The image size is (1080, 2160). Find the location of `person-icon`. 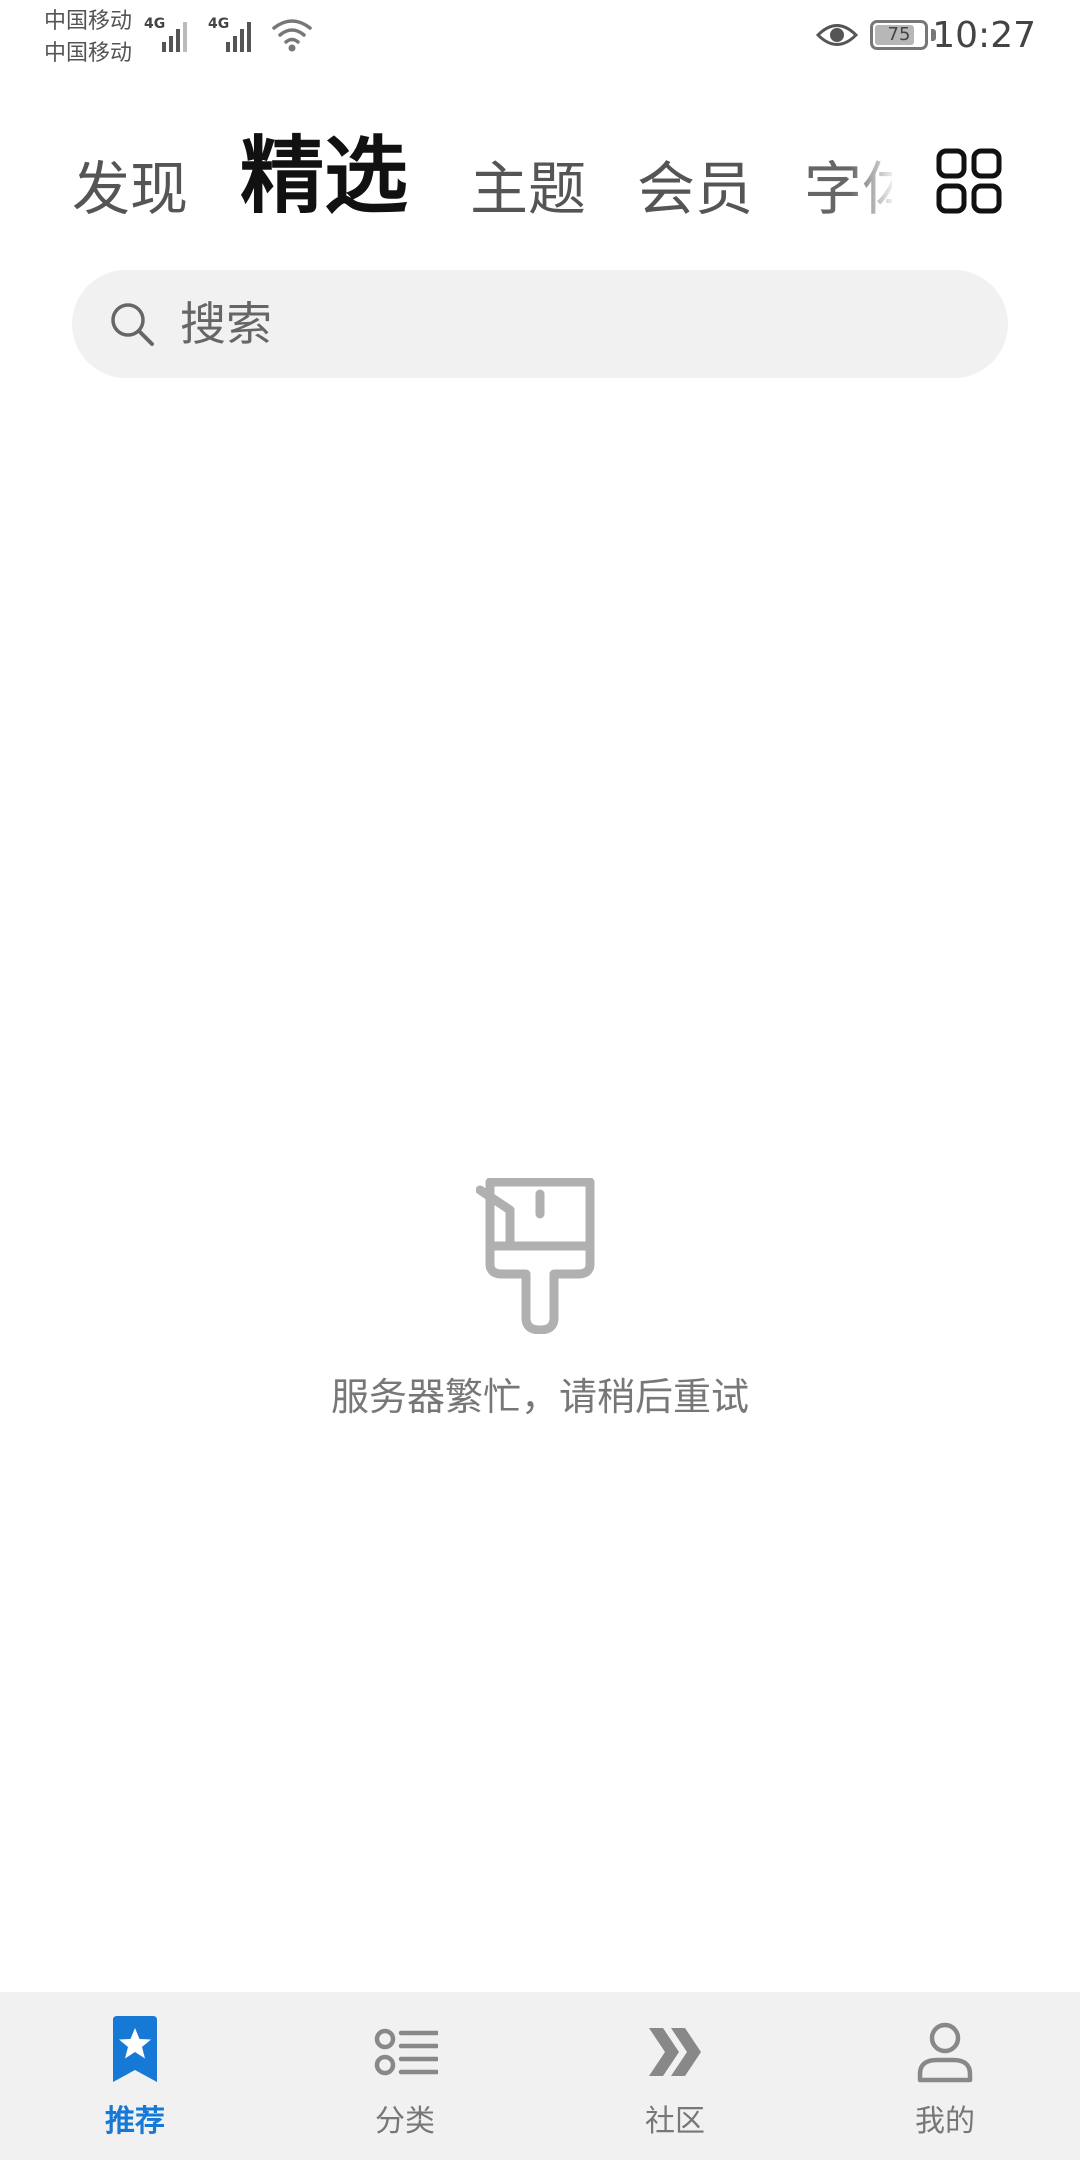

person-icon is located at coordinates (945, 2052).